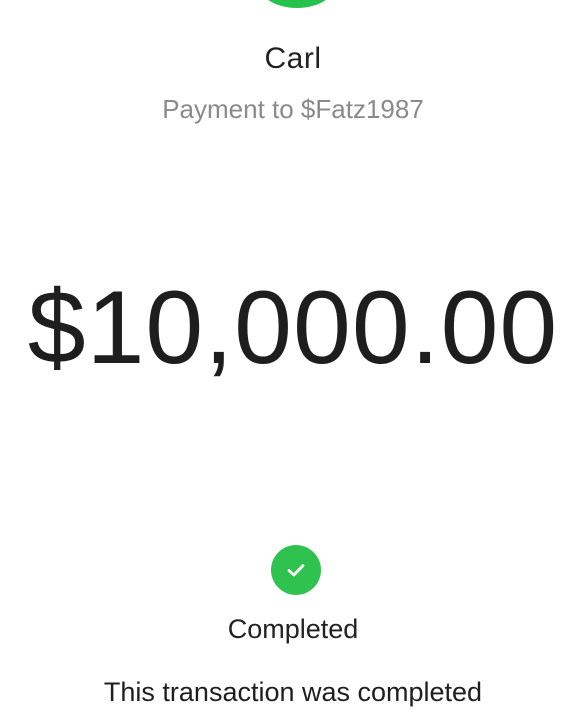 Image resolution: width=586 pixels, height=712 pixels. I want to click on payment-status-label: Completed, so click(293, 629).